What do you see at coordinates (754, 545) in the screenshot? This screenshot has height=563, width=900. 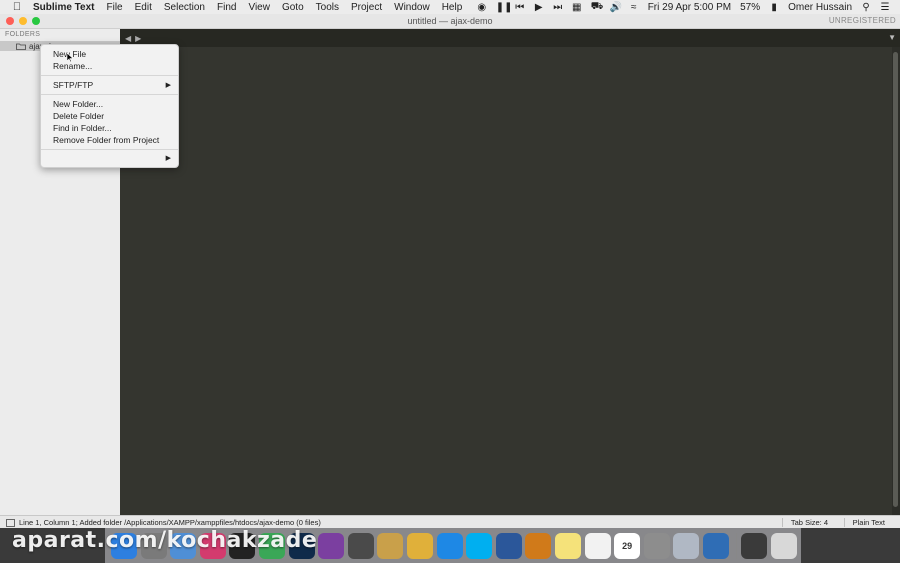 I see `simulator-icon` at bounding box center [754, 545].